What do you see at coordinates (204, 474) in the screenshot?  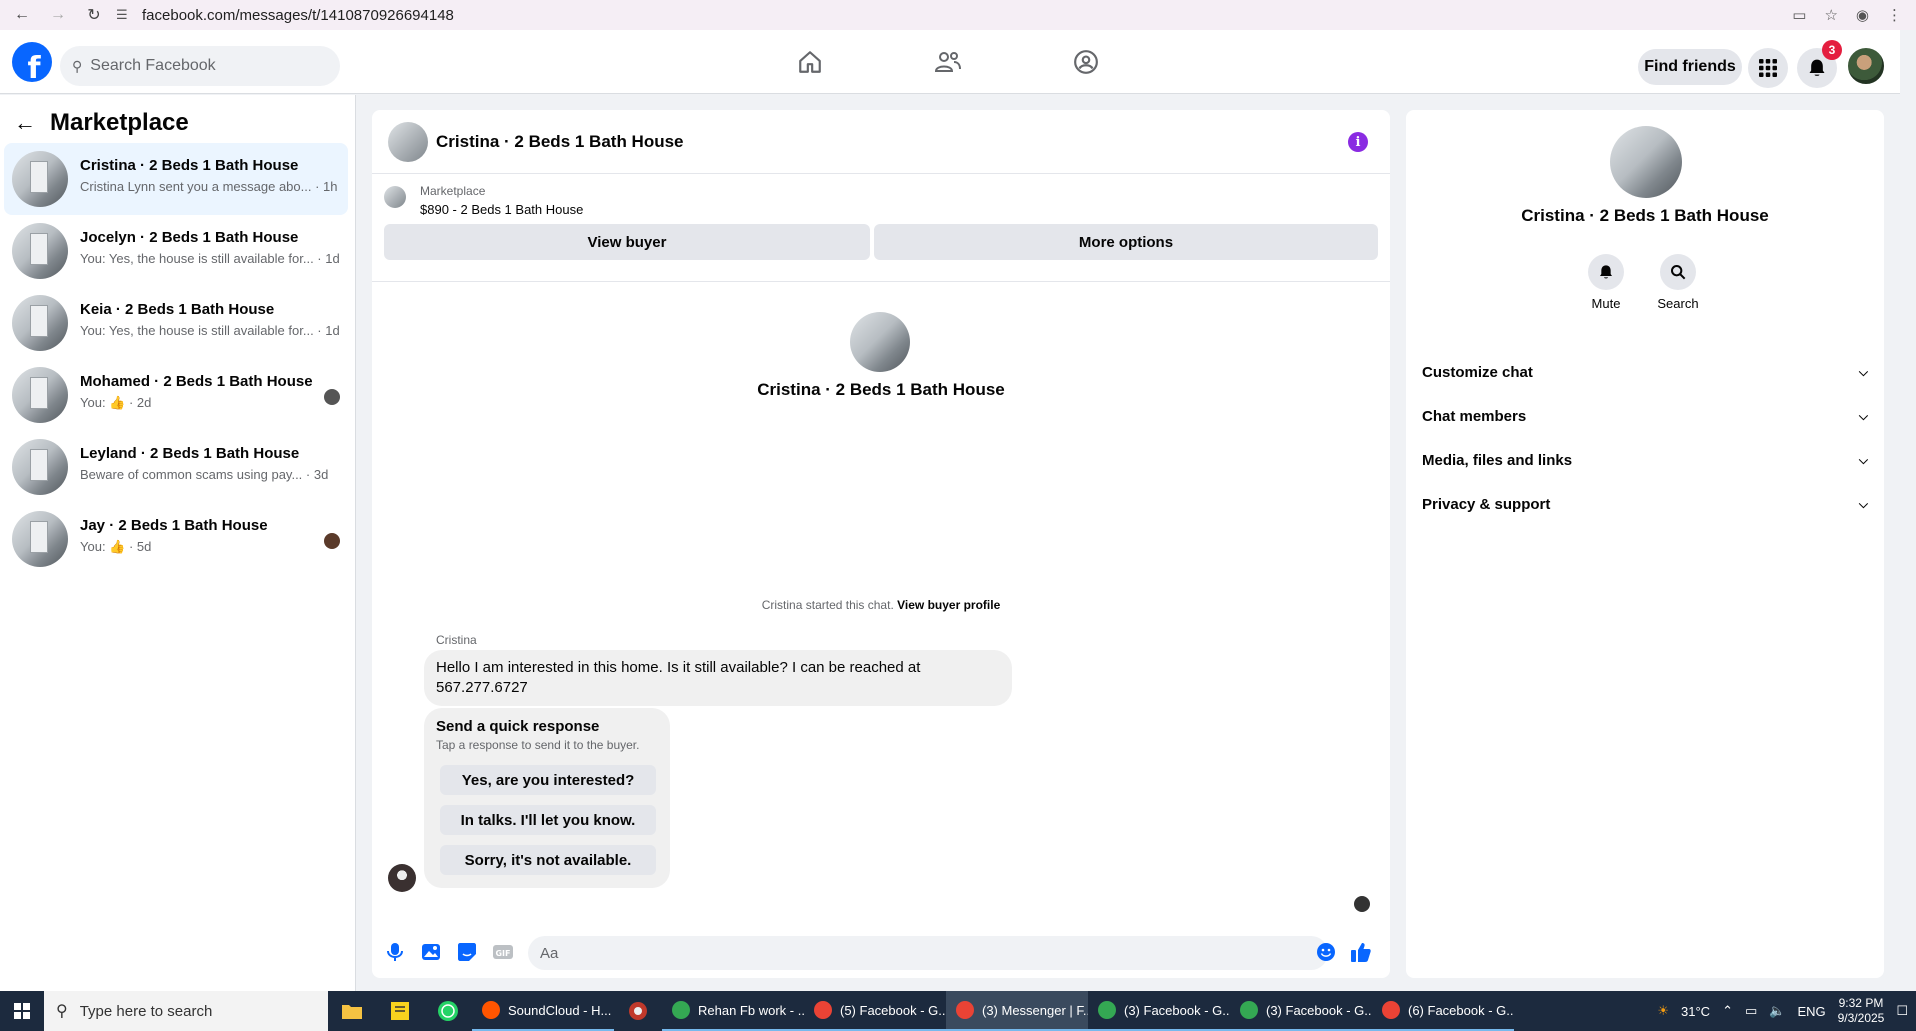 I see `conversation-preview: Beware of common scams using pay... · 3d` at bounding box center [204, 474].